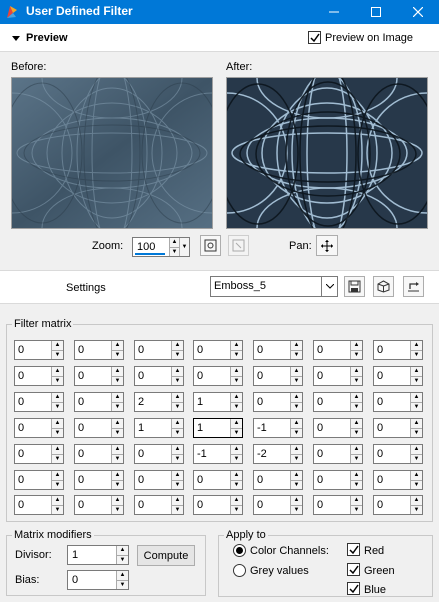 This screenshot has height=602, width=439. Describe the element at coordinates (354, 286) in the screenshot. I see `save-preset-button` at that location.